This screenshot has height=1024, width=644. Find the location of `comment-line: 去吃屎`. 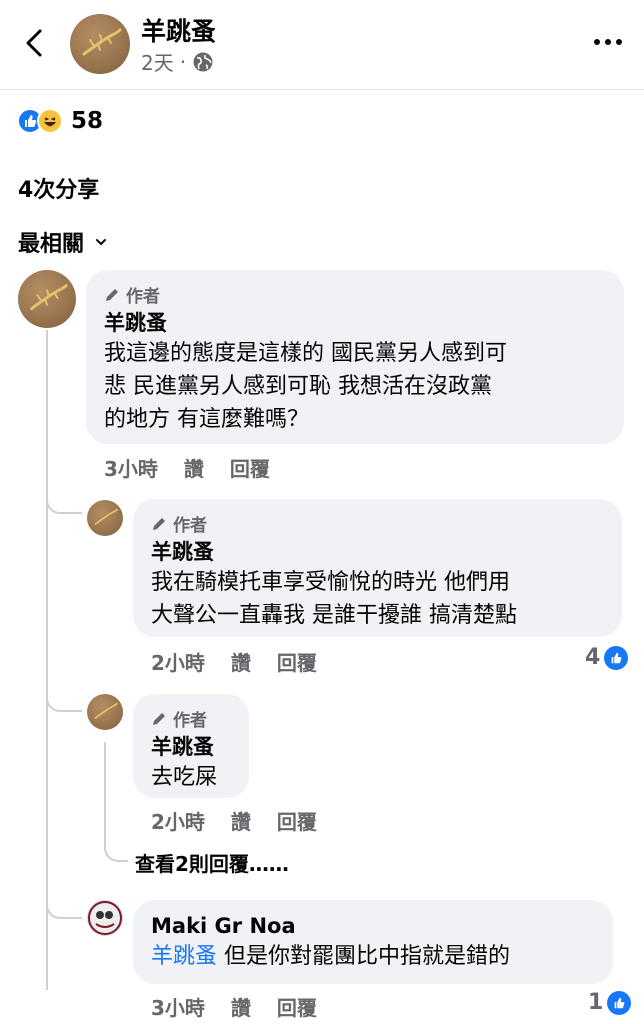

comment-line: 去吃屎 is located at coordinates (184, 777).